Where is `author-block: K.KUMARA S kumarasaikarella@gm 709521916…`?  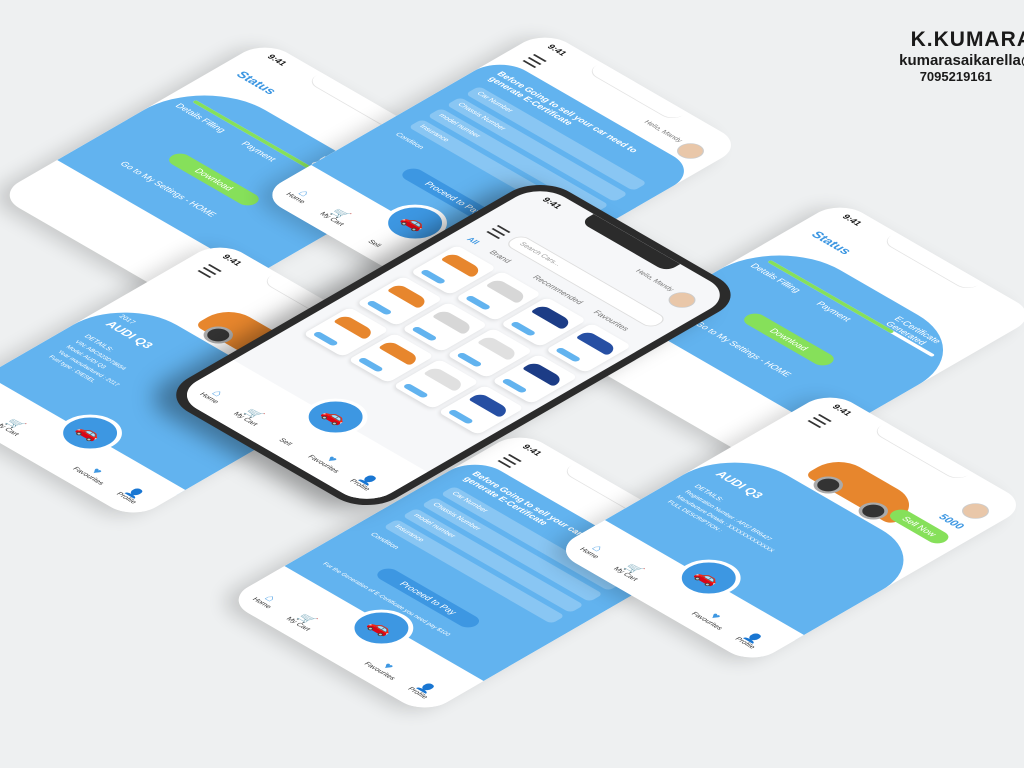
author-block: K.KUMARA S kumarasaikarella@gm 709521916… is located at coordinates (961, 56).